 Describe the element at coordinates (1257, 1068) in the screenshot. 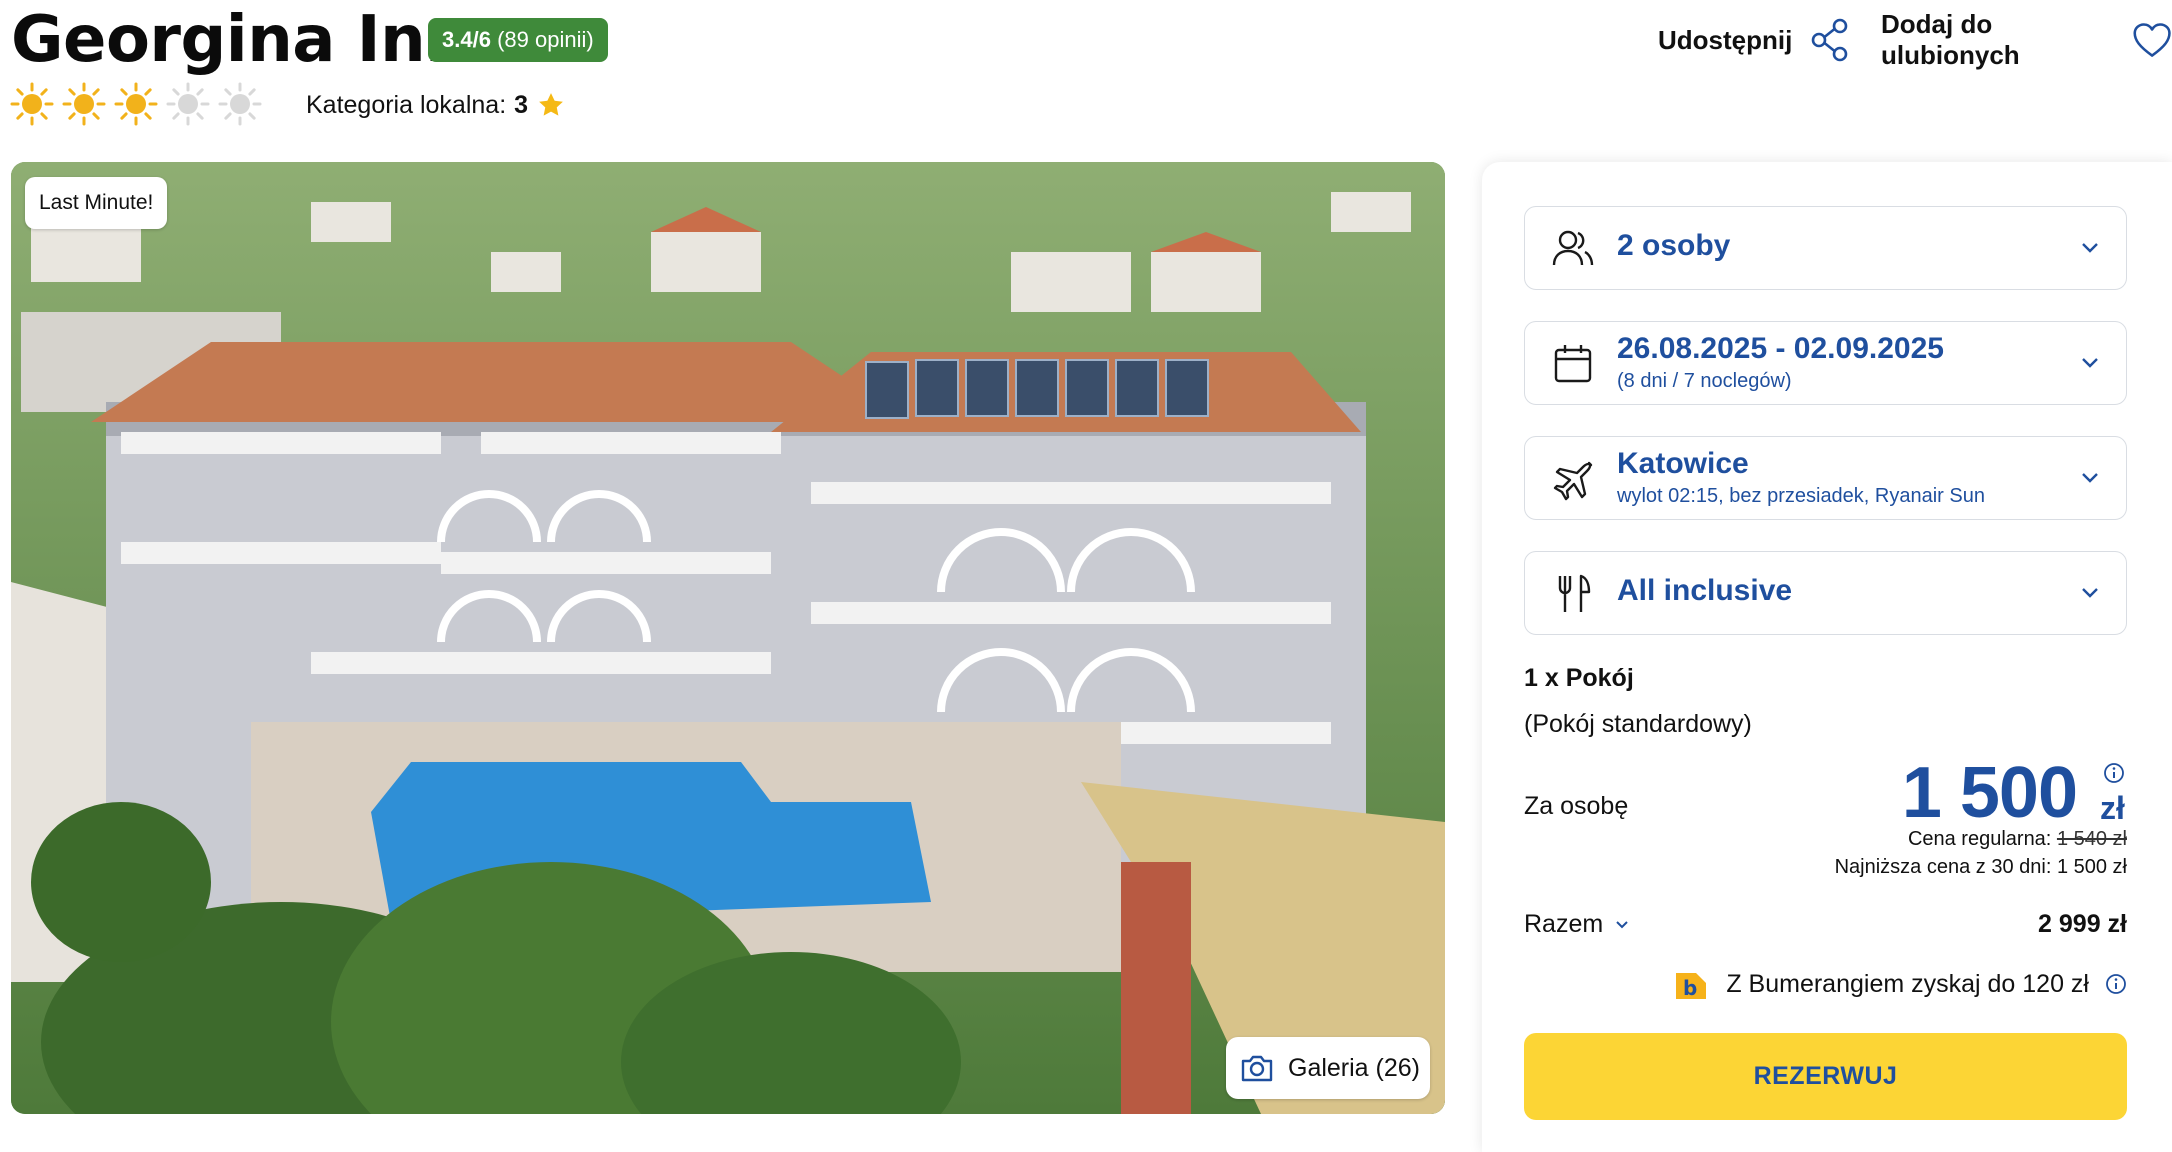

I see `camera-icon` at that location.